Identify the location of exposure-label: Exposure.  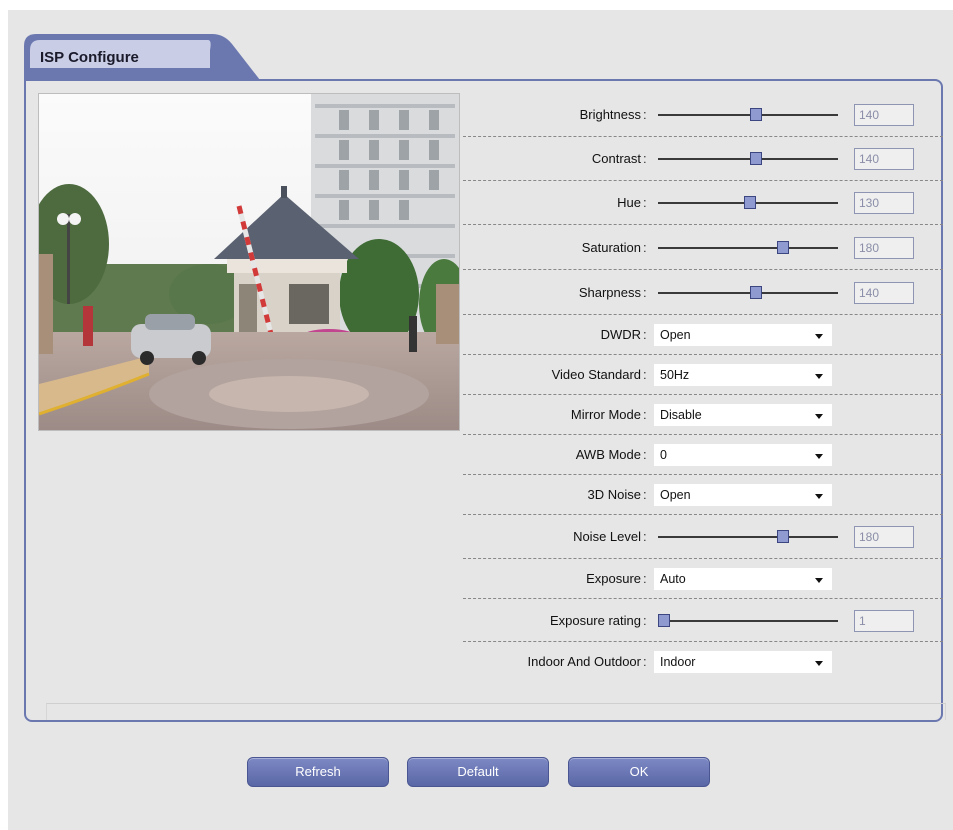
(613, 578).